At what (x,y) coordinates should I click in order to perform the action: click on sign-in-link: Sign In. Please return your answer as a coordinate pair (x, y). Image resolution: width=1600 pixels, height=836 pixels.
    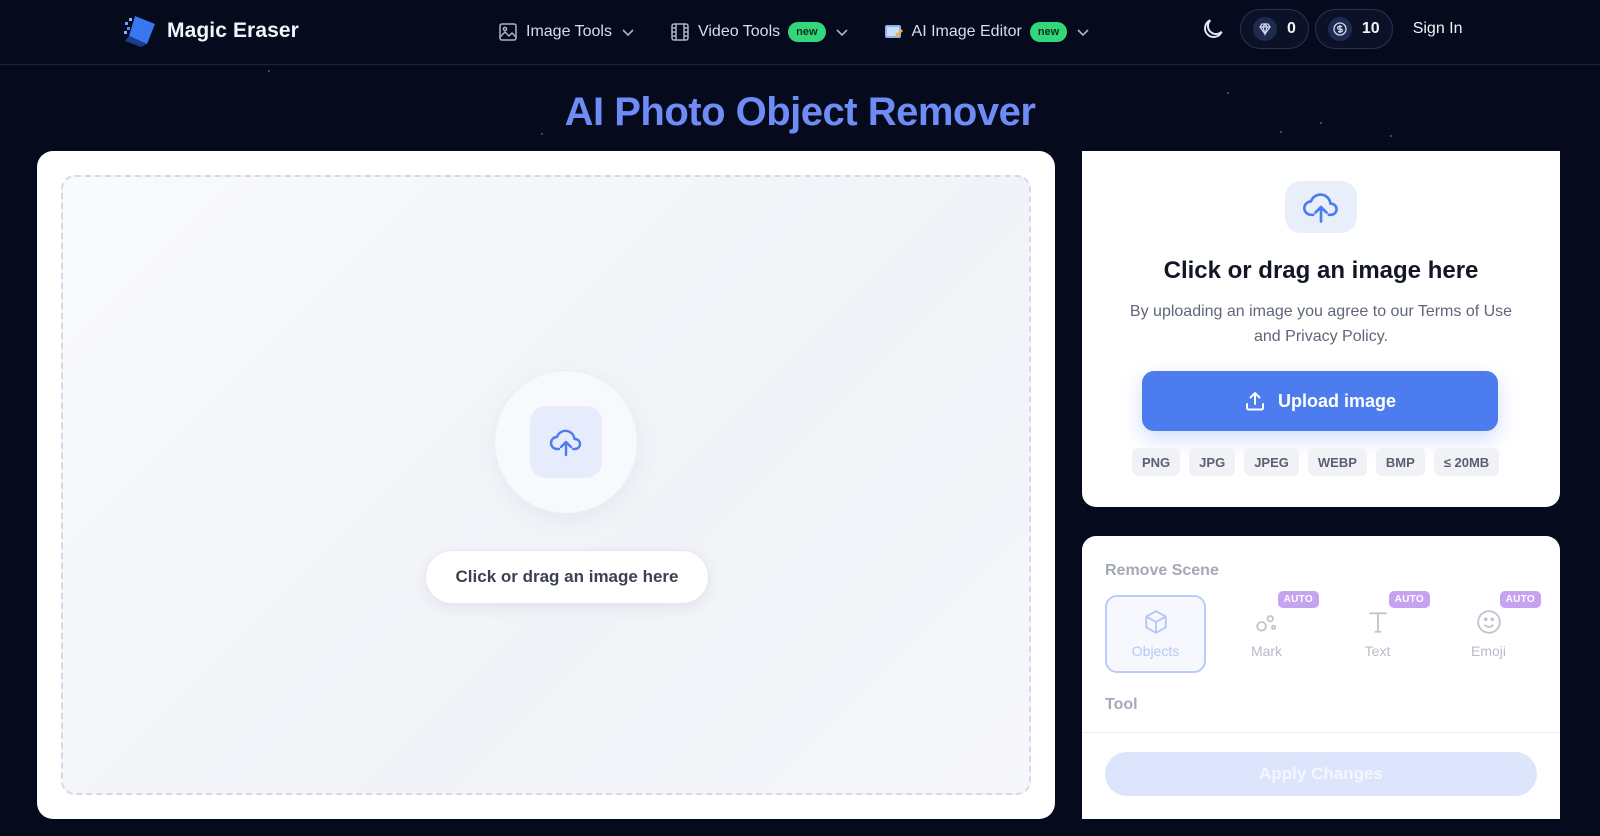
    Looking at the image, I should click on (1438, 29).